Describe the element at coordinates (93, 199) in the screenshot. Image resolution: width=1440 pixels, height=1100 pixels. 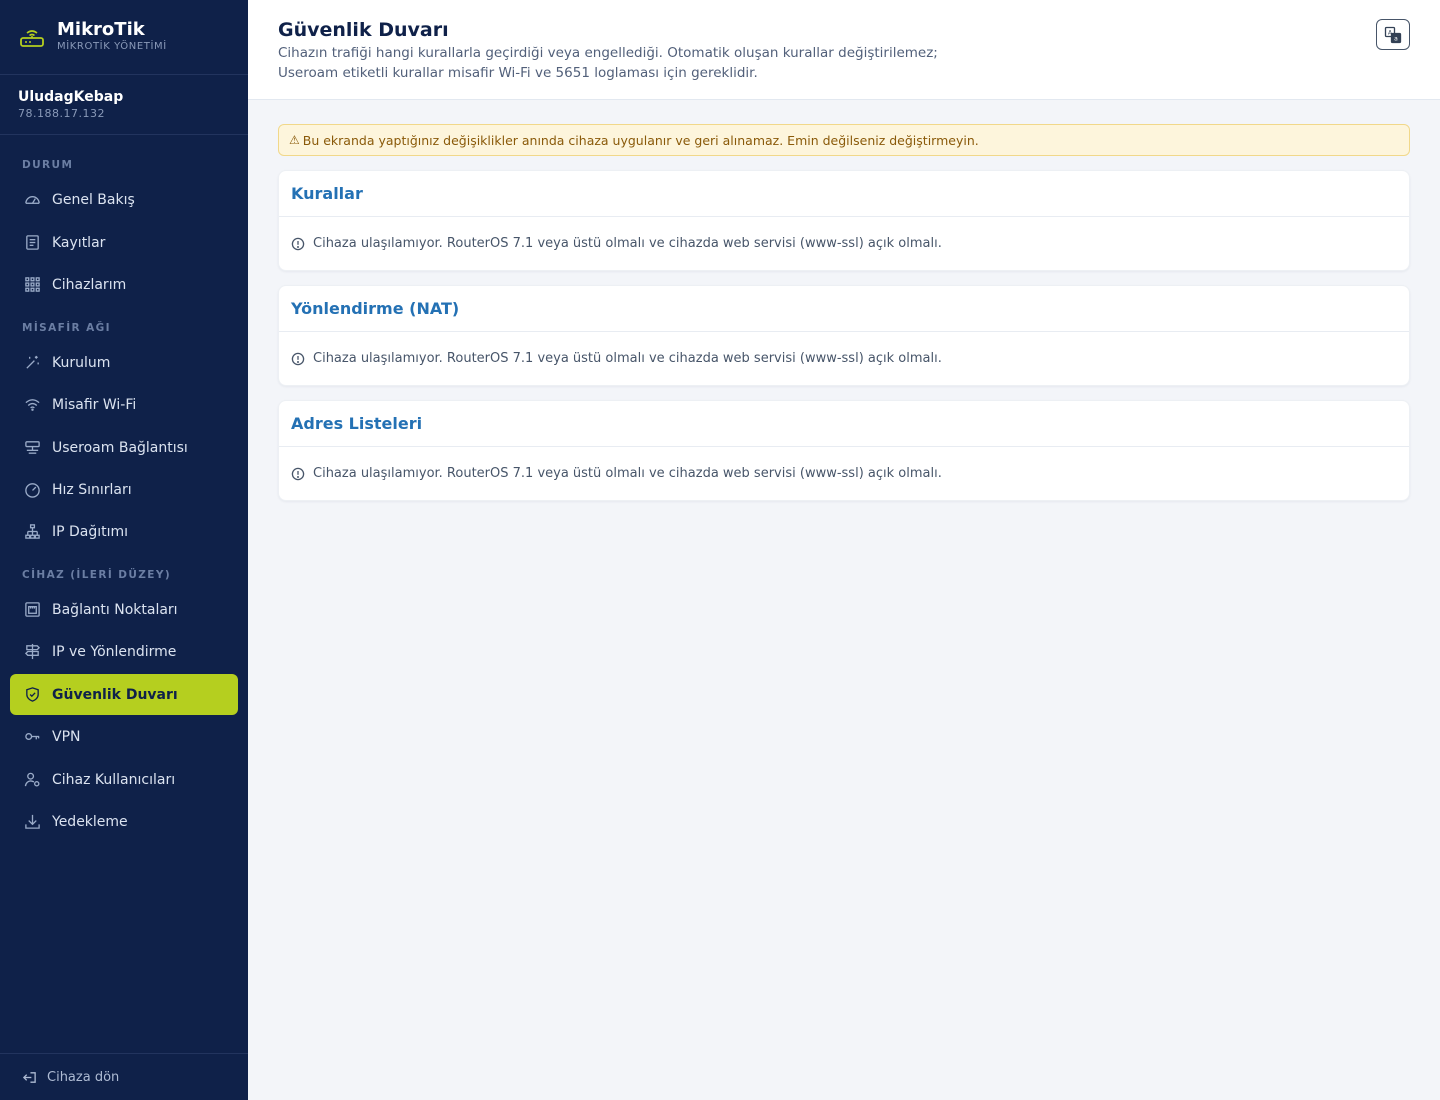
I see `sidebar-item-label: Genel Bakış` at that location.